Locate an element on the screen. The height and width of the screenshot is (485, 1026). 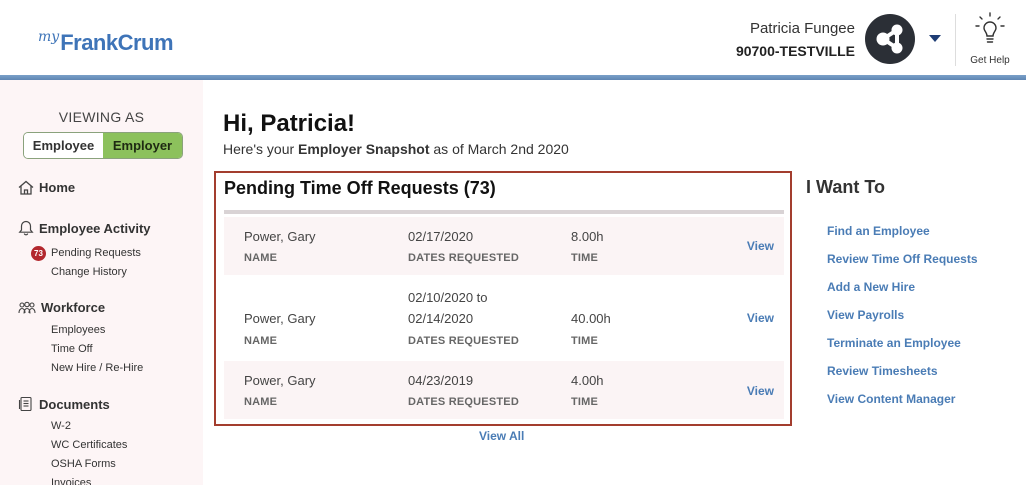
view-mode-toggle: Employee Employer is located at coordinates (103, 145).